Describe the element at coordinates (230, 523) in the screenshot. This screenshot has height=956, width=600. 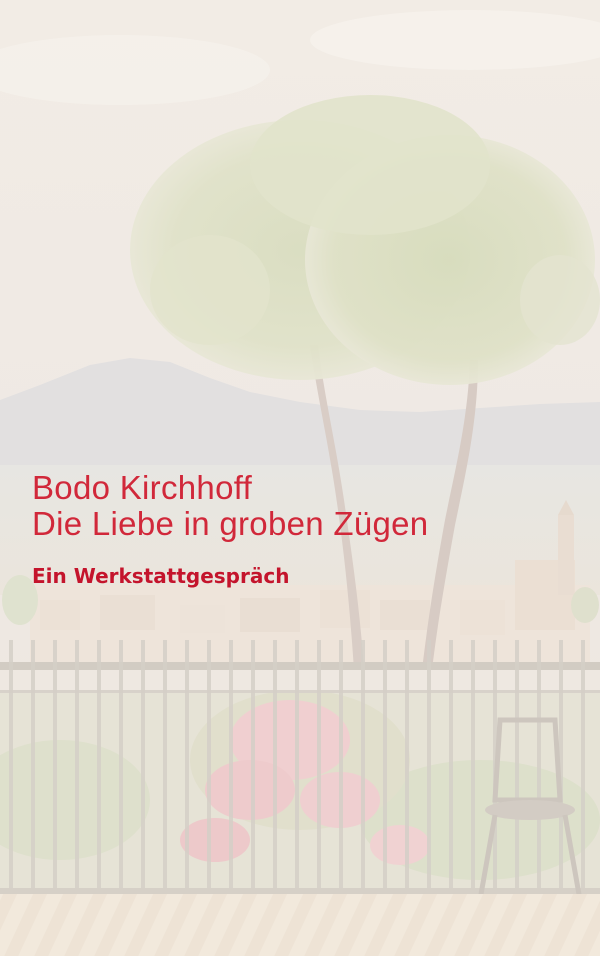
I see `book-title: Die Liebe in groben Zügen` at that location.